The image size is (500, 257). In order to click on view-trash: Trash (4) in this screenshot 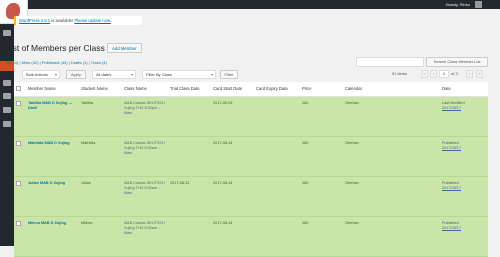, I will do `click(99, 62)`.